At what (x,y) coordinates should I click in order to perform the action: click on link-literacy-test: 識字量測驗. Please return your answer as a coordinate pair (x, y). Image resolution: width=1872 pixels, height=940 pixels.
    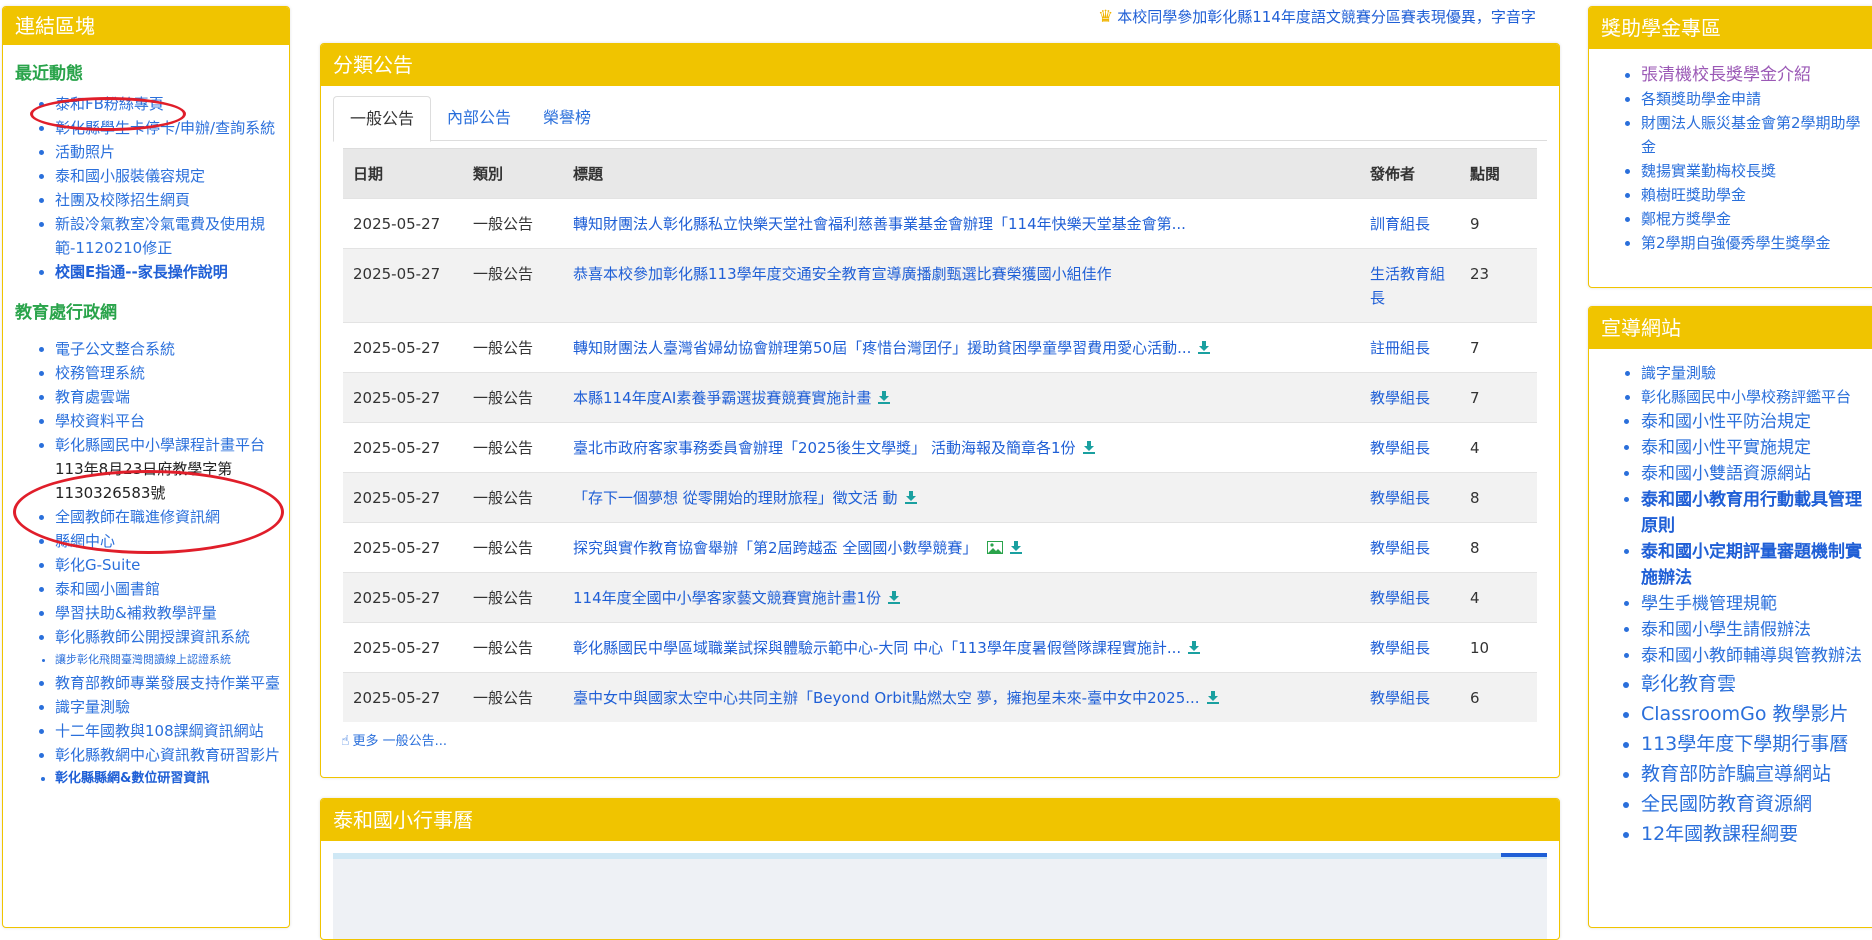
    Looking at the image, I should click on (92, 707).